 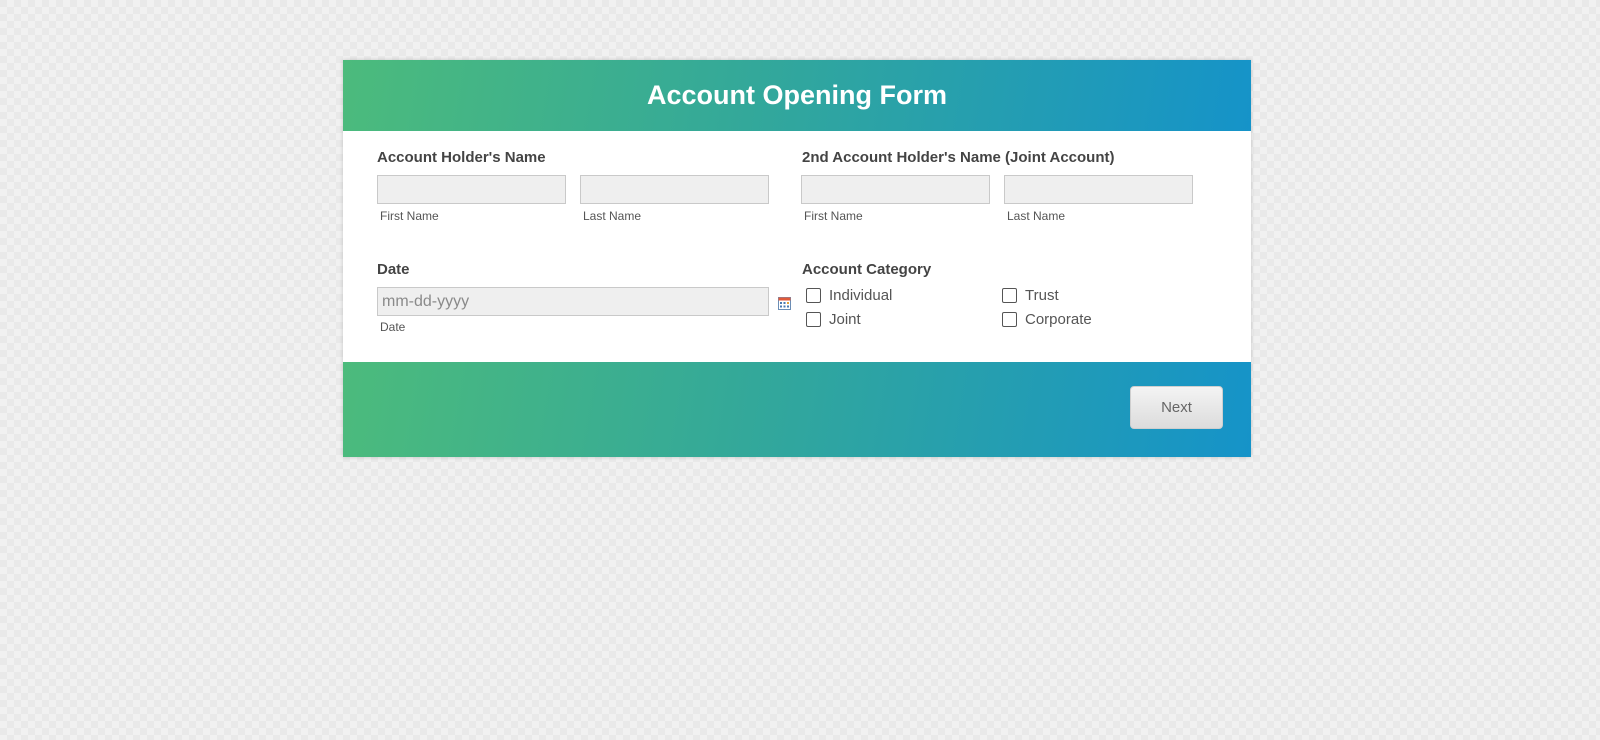 I want to click on form-footer: Next, so click(x=797, y=409).